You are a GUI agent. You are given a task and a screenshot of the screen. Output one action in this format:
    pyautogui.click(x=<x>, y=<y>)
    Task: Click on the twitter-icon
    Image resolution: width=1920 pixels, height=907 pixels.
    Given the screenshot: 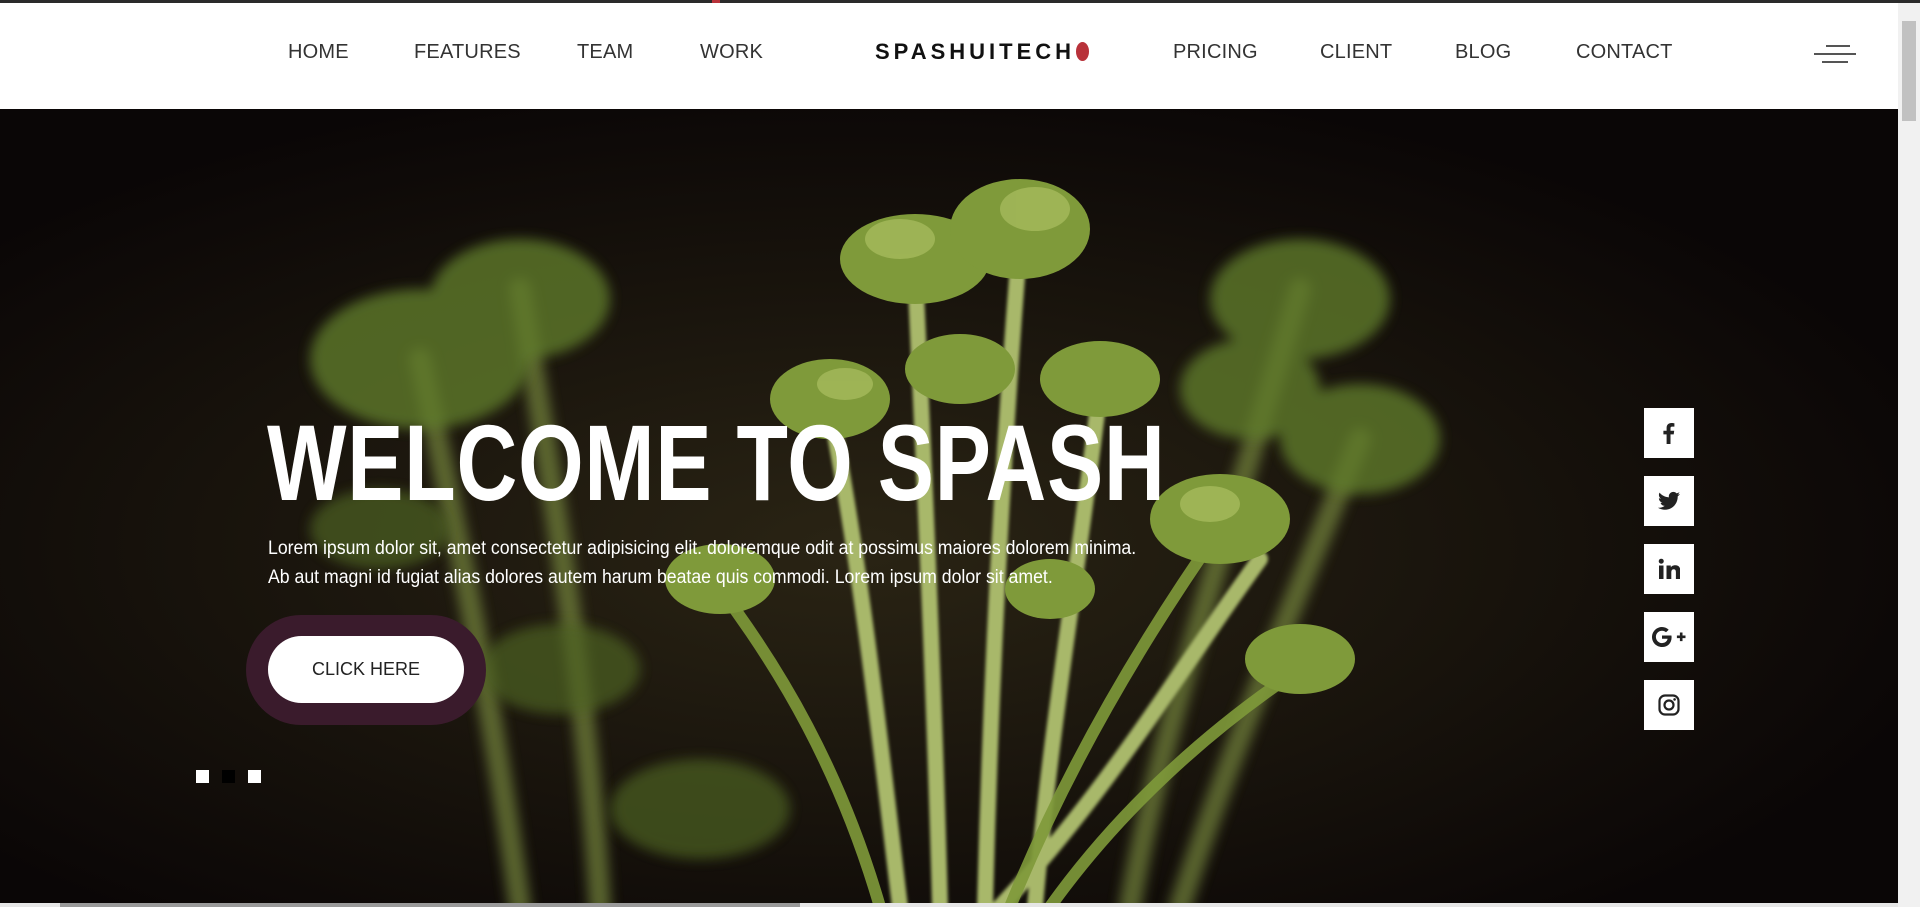 What is the action you would take?
    pyautogui.click(x=1669, y=500)
    